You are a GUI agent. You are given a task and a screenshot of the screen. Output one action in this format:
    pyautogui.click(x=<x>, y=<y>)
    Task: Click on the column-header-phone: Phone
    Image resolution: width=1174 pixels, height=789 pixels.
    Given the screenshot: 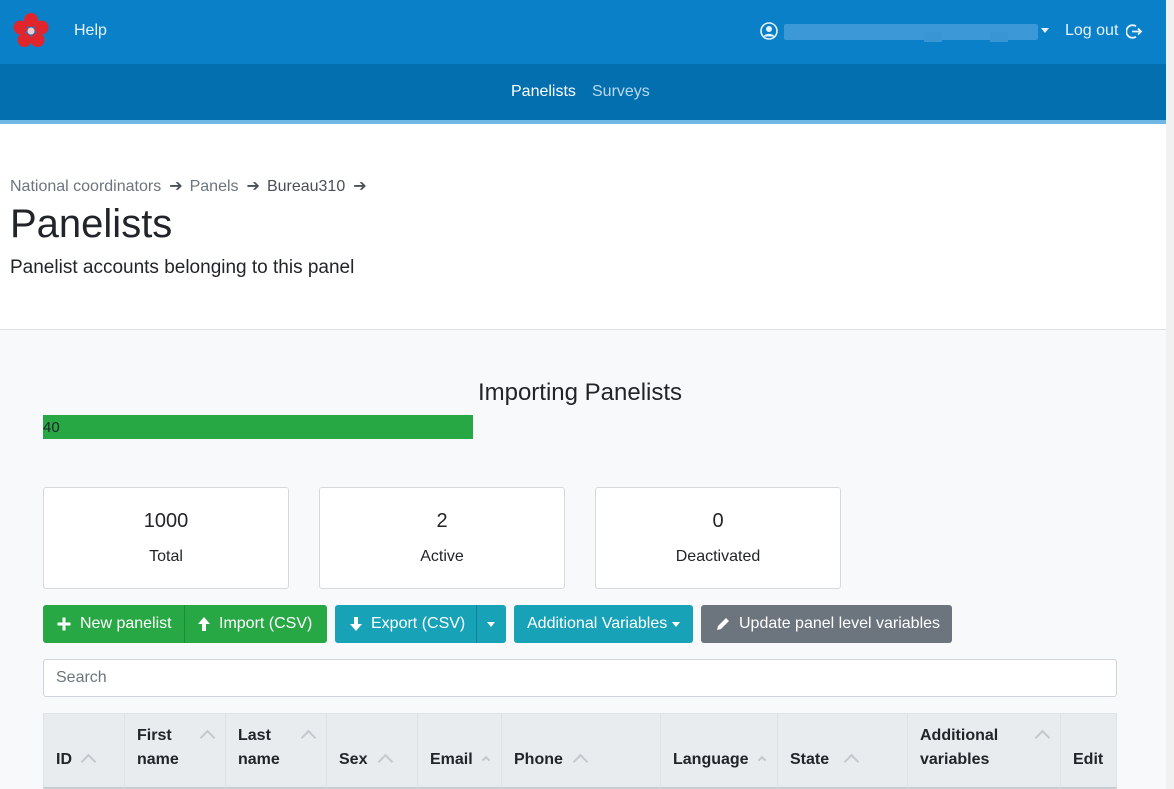 What is the action you would take?
    pyautogui.click(x=581, y=751)
    